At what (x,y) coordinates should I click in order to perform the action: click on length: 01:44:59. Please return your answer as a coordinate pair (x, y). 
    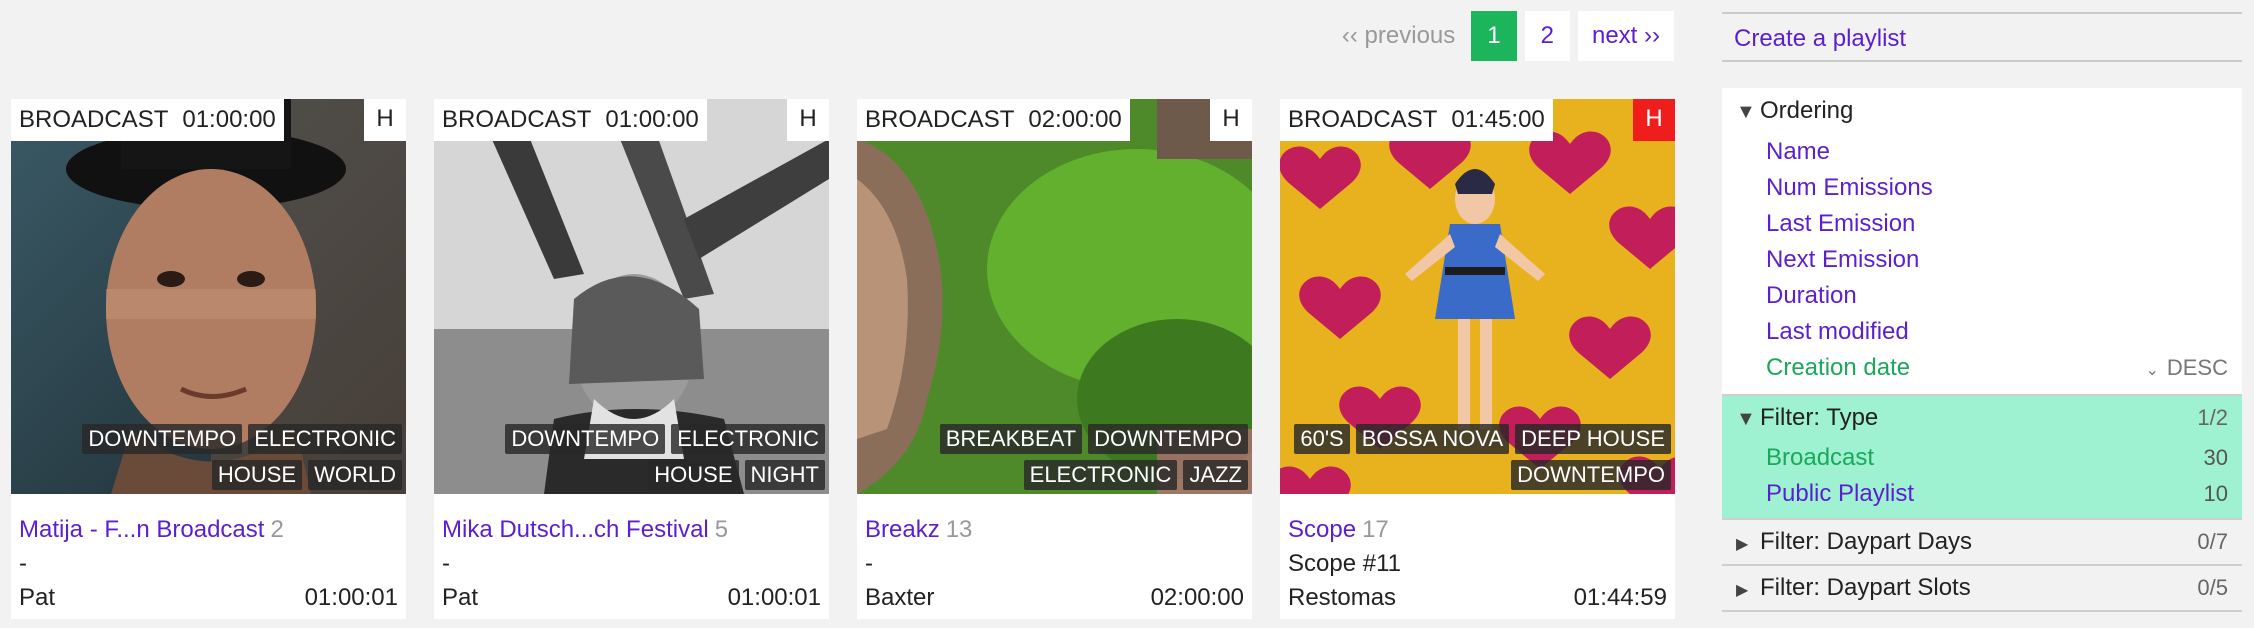
    Looking at the image, I should click on (1620, 597).